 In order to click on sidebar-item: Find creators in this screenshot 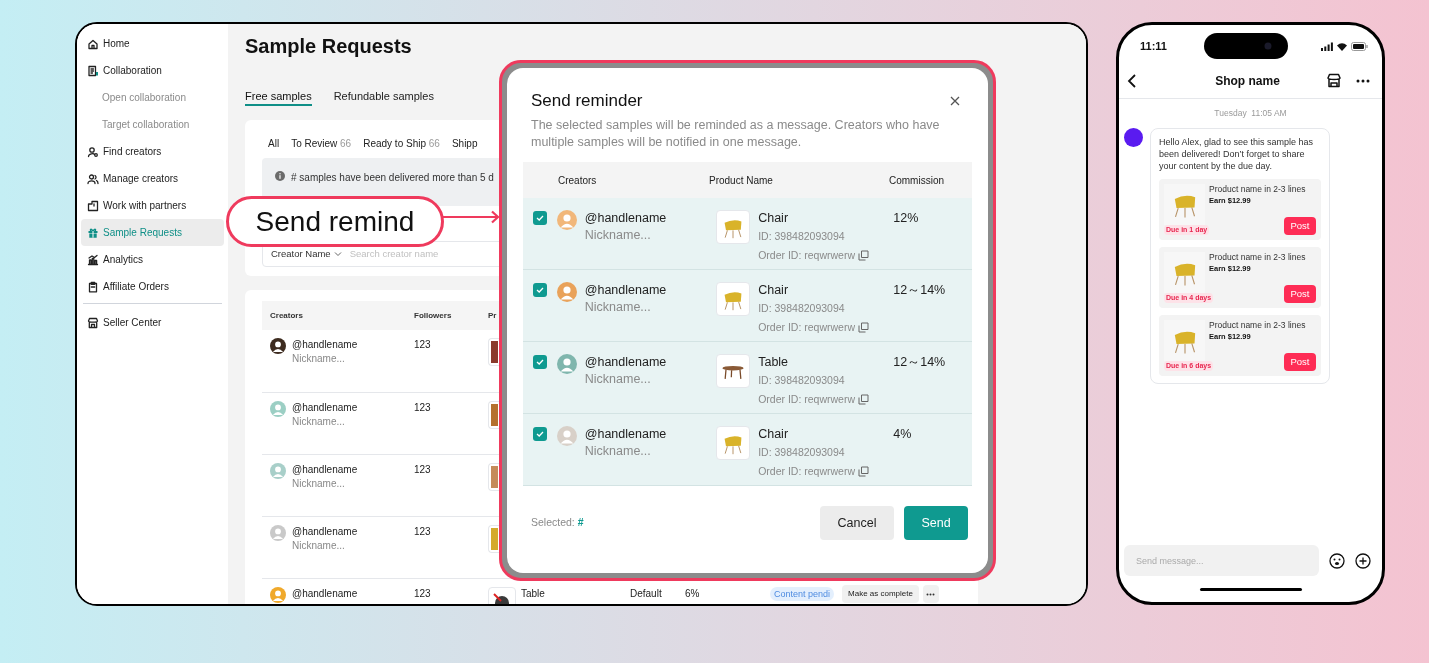, I will do `click(152, 151)`.